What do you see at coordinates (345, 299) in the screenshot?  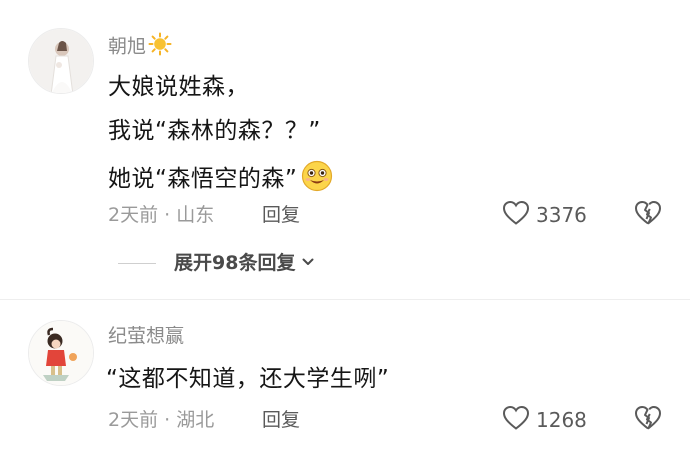 I see `comment-divider` at bounding box center [345, 299].